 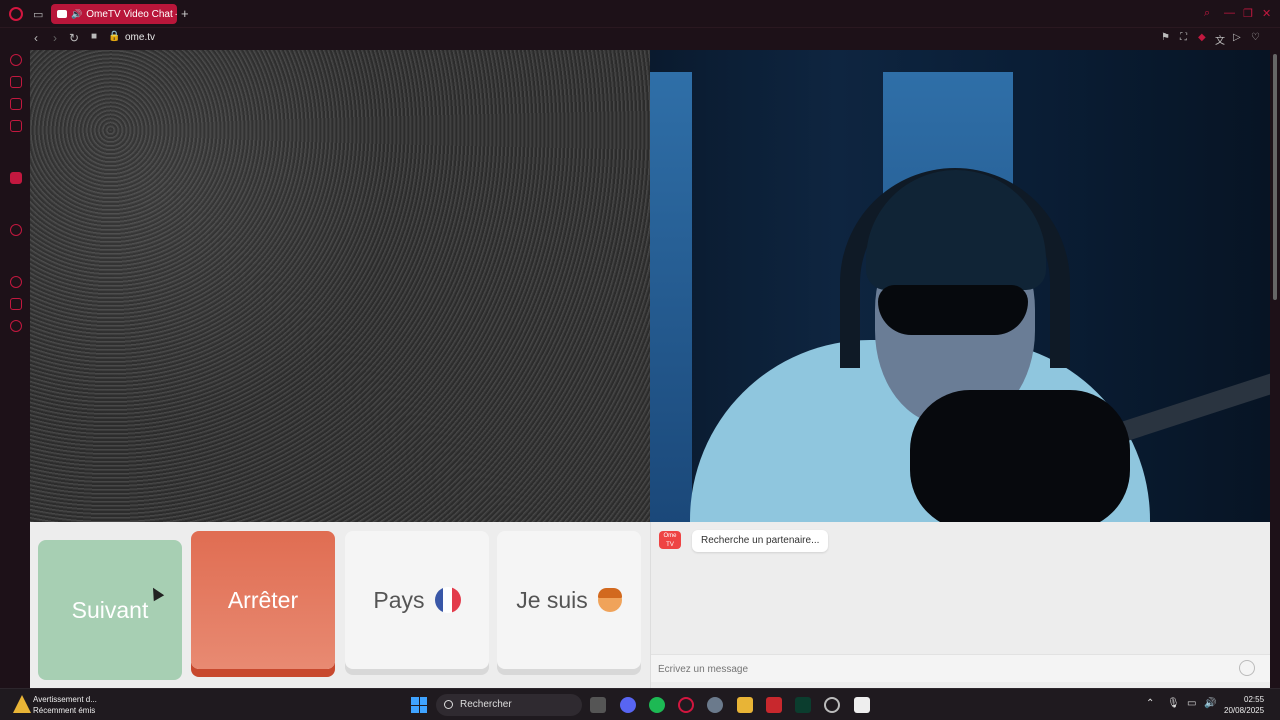 I want to click on chat-input-bar, so click(x=961, y=668).